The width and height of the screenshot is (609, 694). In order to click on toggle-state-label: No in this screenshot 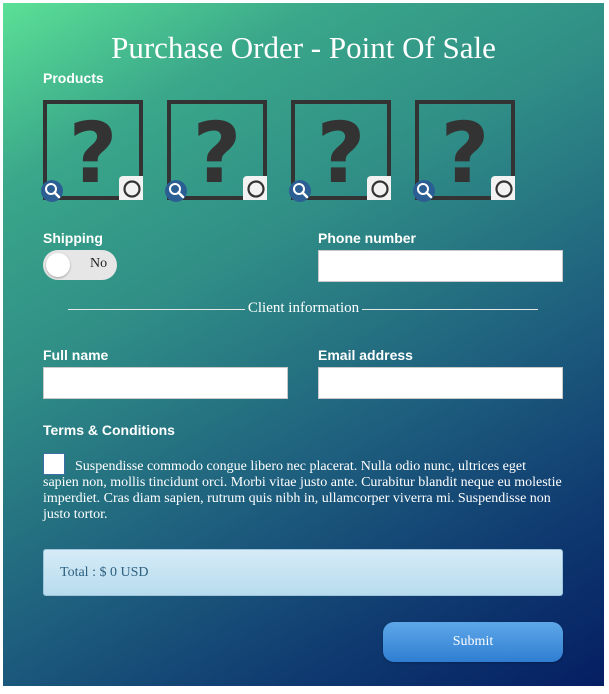, I will do `click(99, 263)`.